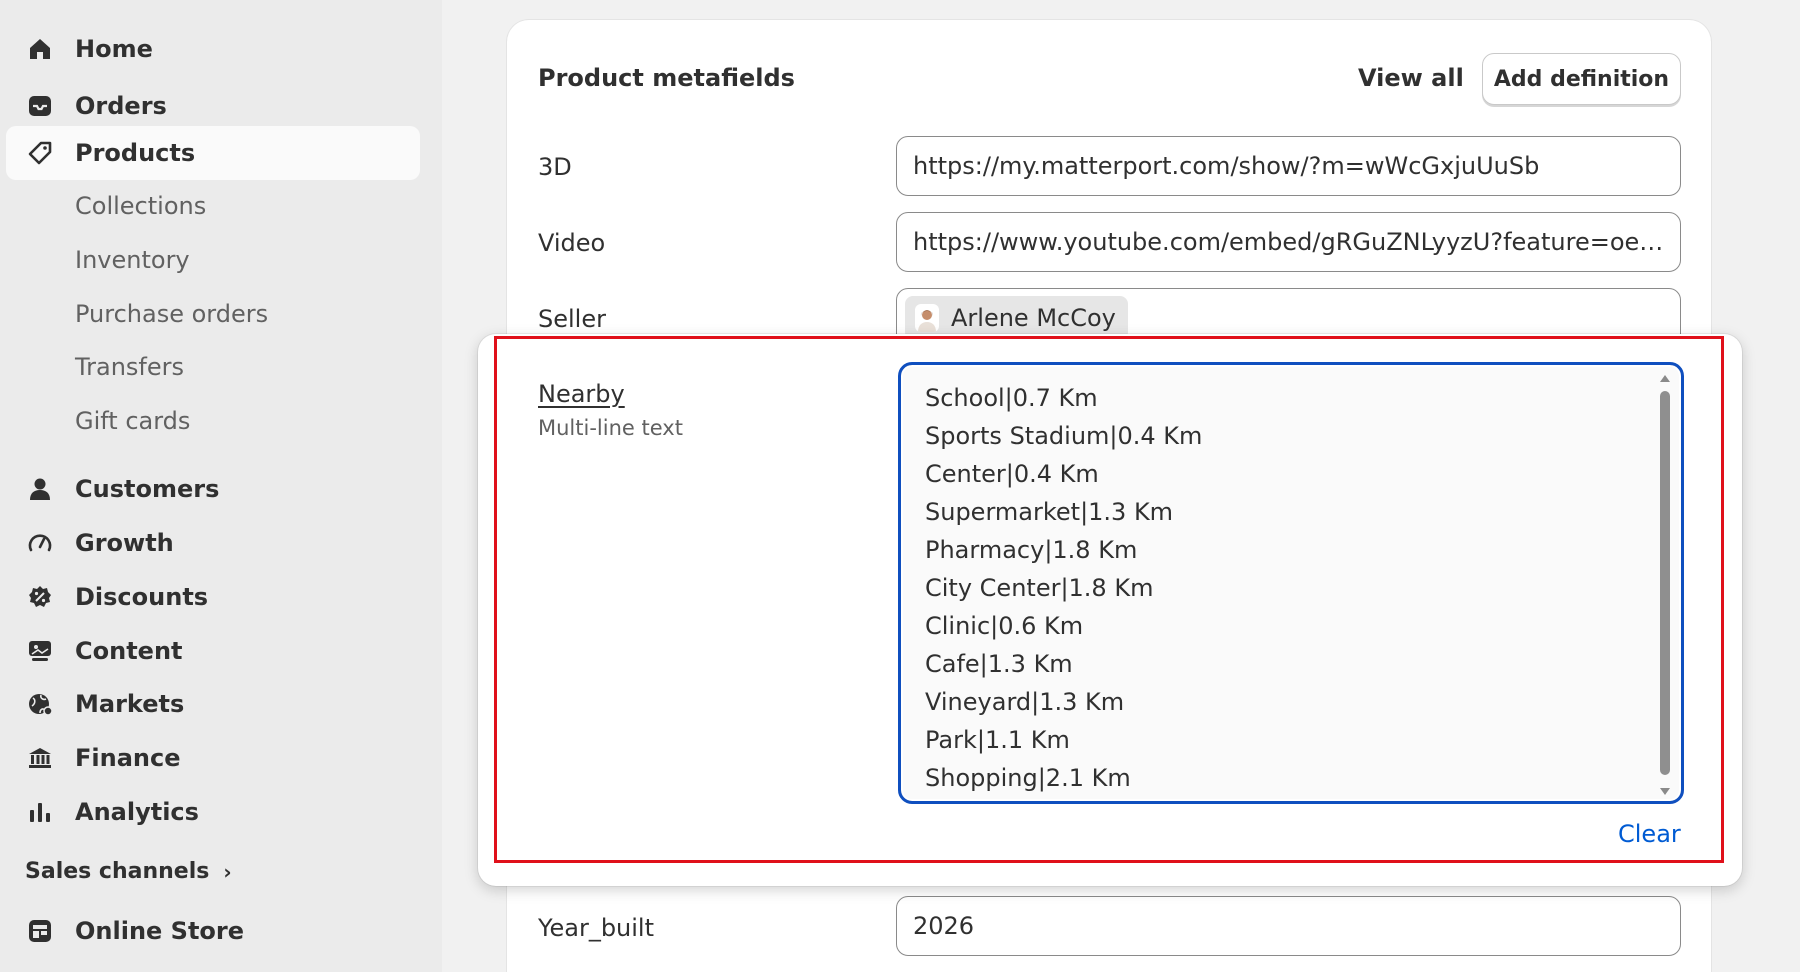 The image size is (1800, 972). I want to click on textarea-line: Center|0.4 Km, so click(1012, 474).